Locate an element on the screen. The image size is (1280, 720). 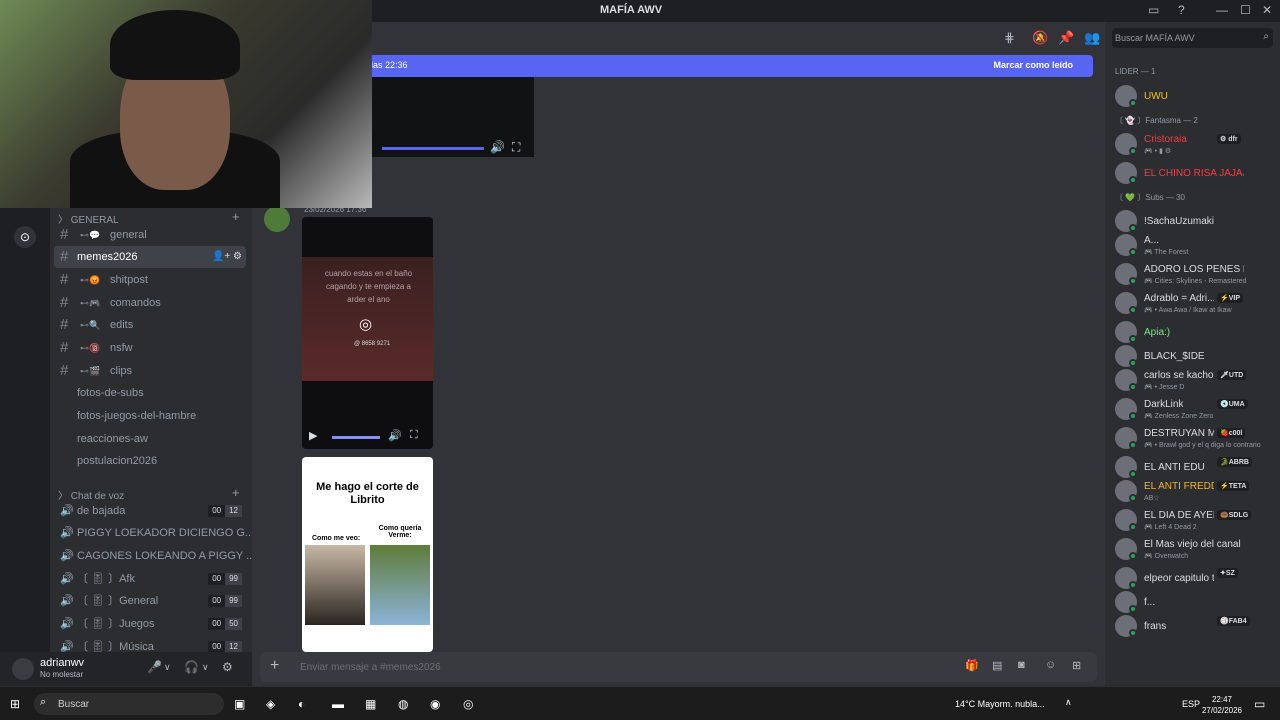
chrome-icon: ◉ is located at coordinates (435, 704).